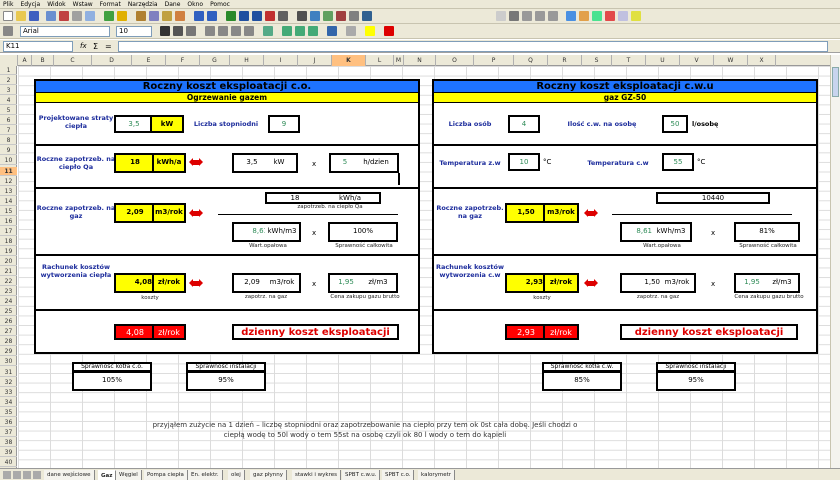 Image resolution: width=840 pixels, height=481 pixels. Describe the element at coordinates (398, 475) in the screenshot. I see `sheet-tab: SPBT c.o.` at that location.